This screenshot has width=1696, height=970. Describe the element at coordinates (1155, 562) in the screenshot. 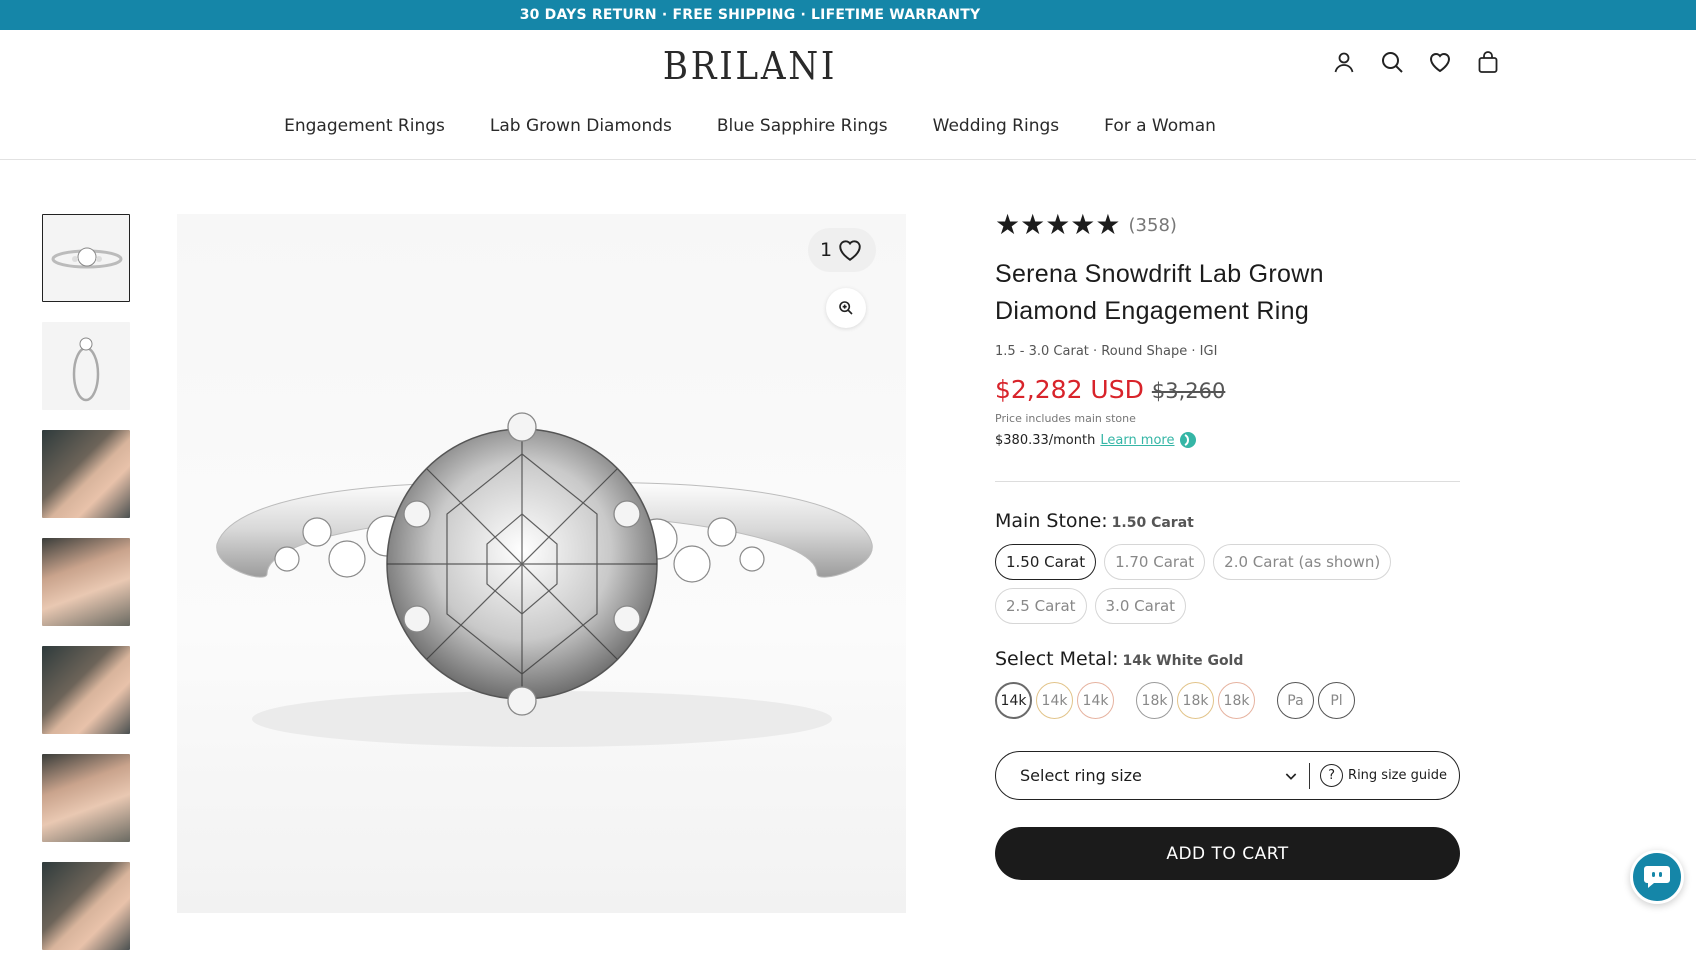

I see `carat-option-1-70: 1.70 Carat` at that location.